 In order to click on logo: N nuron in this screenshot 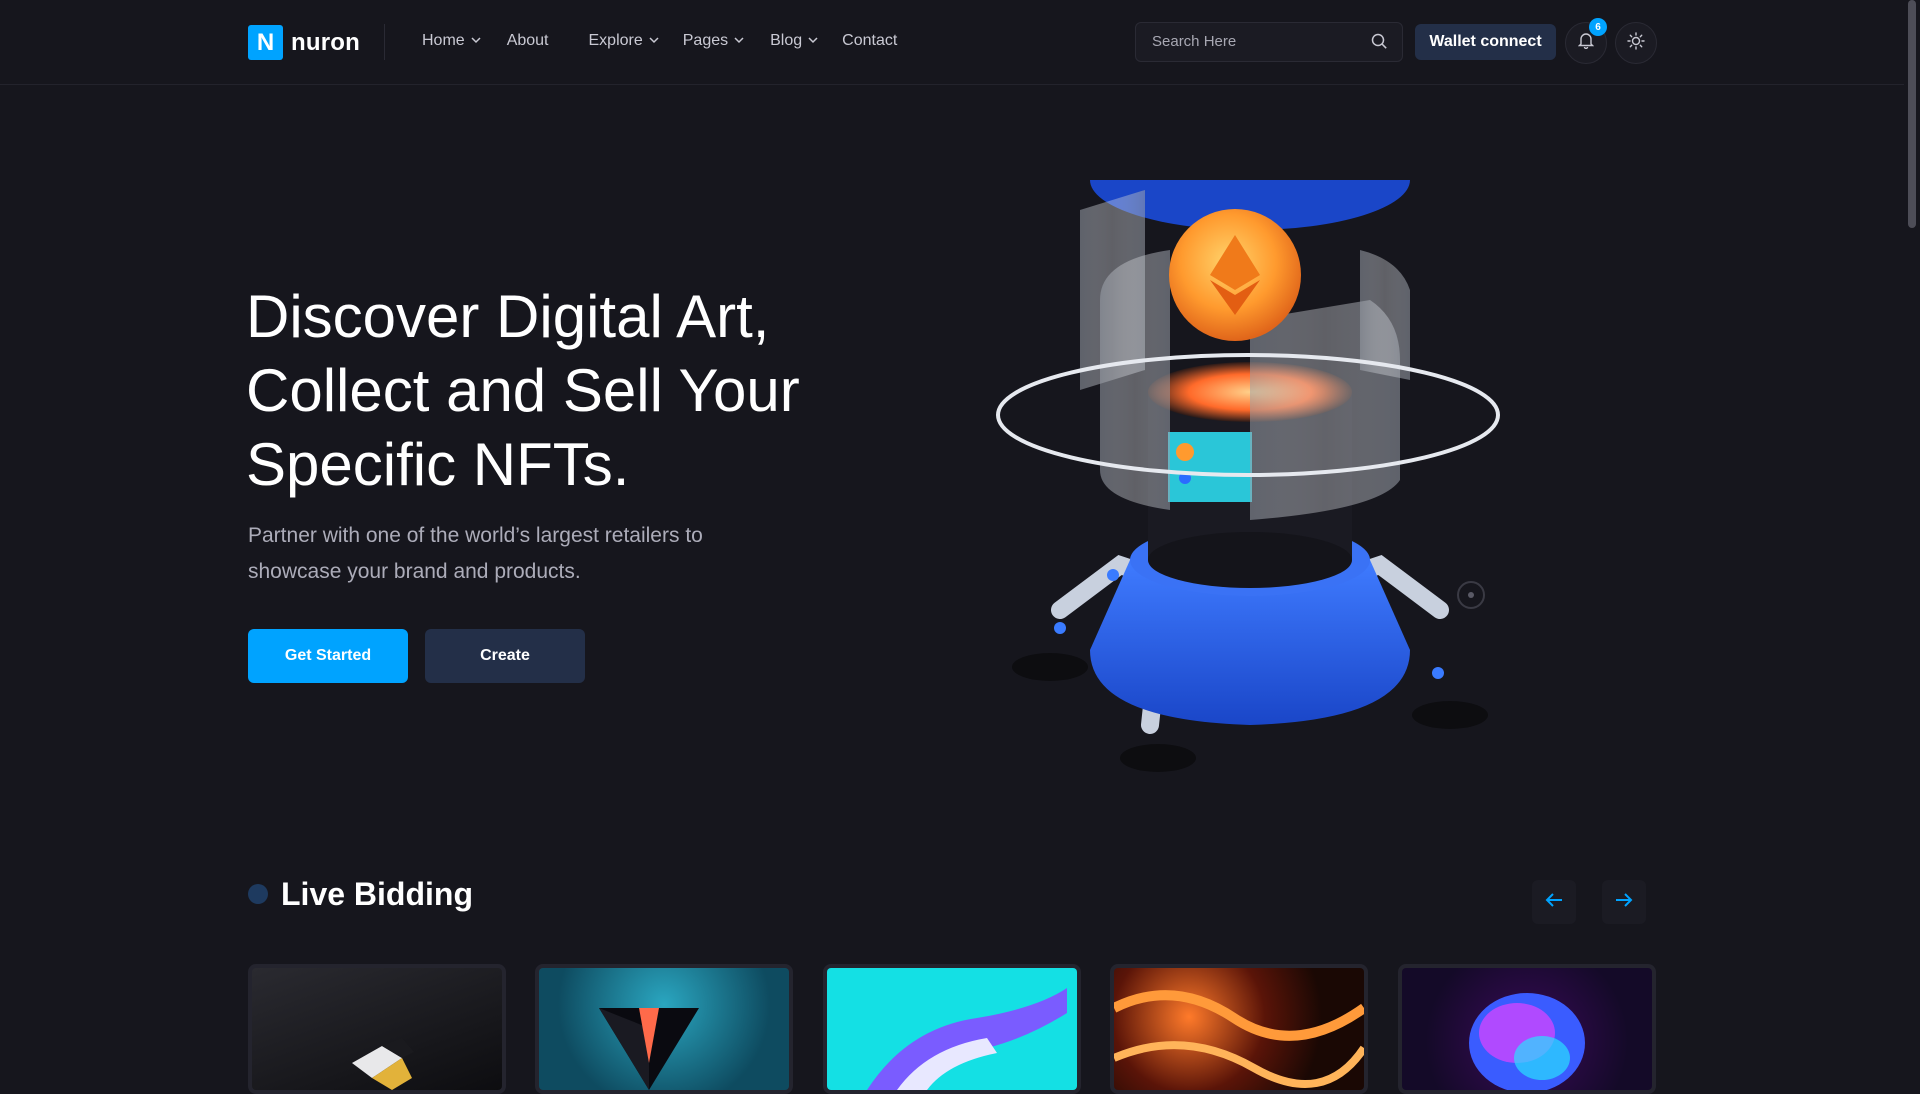, I will do `click(304, 42)`.